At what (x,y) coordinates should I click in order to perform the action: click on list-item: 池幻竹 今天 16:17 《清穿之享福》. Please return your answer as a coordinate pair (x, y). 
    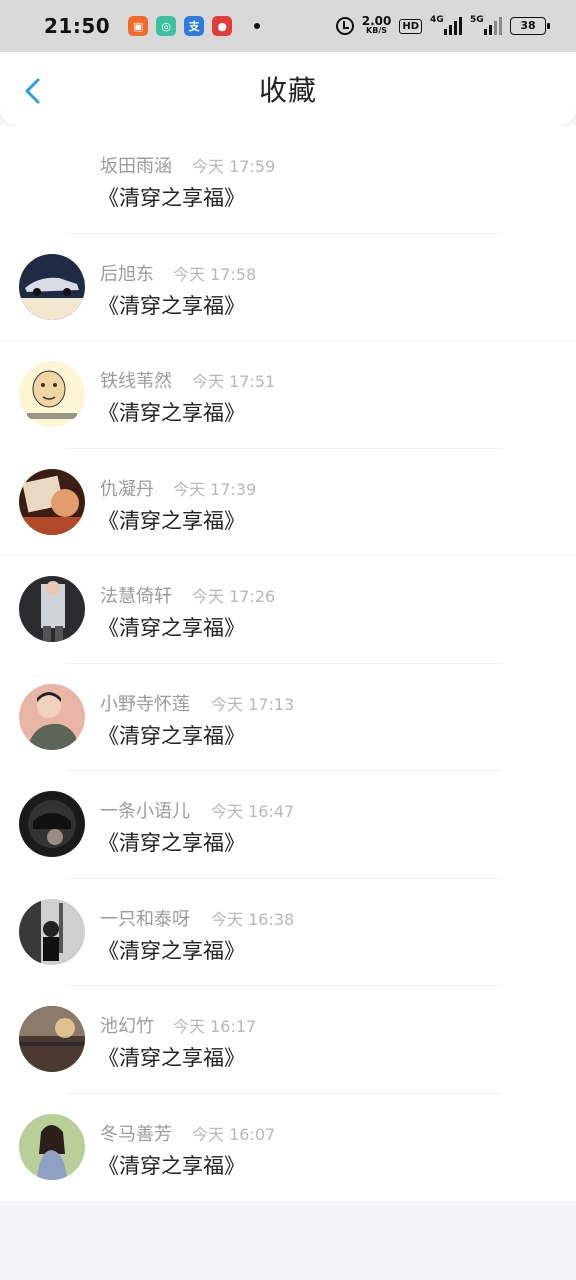
    Looking at the image, I should click on (288, 1040).